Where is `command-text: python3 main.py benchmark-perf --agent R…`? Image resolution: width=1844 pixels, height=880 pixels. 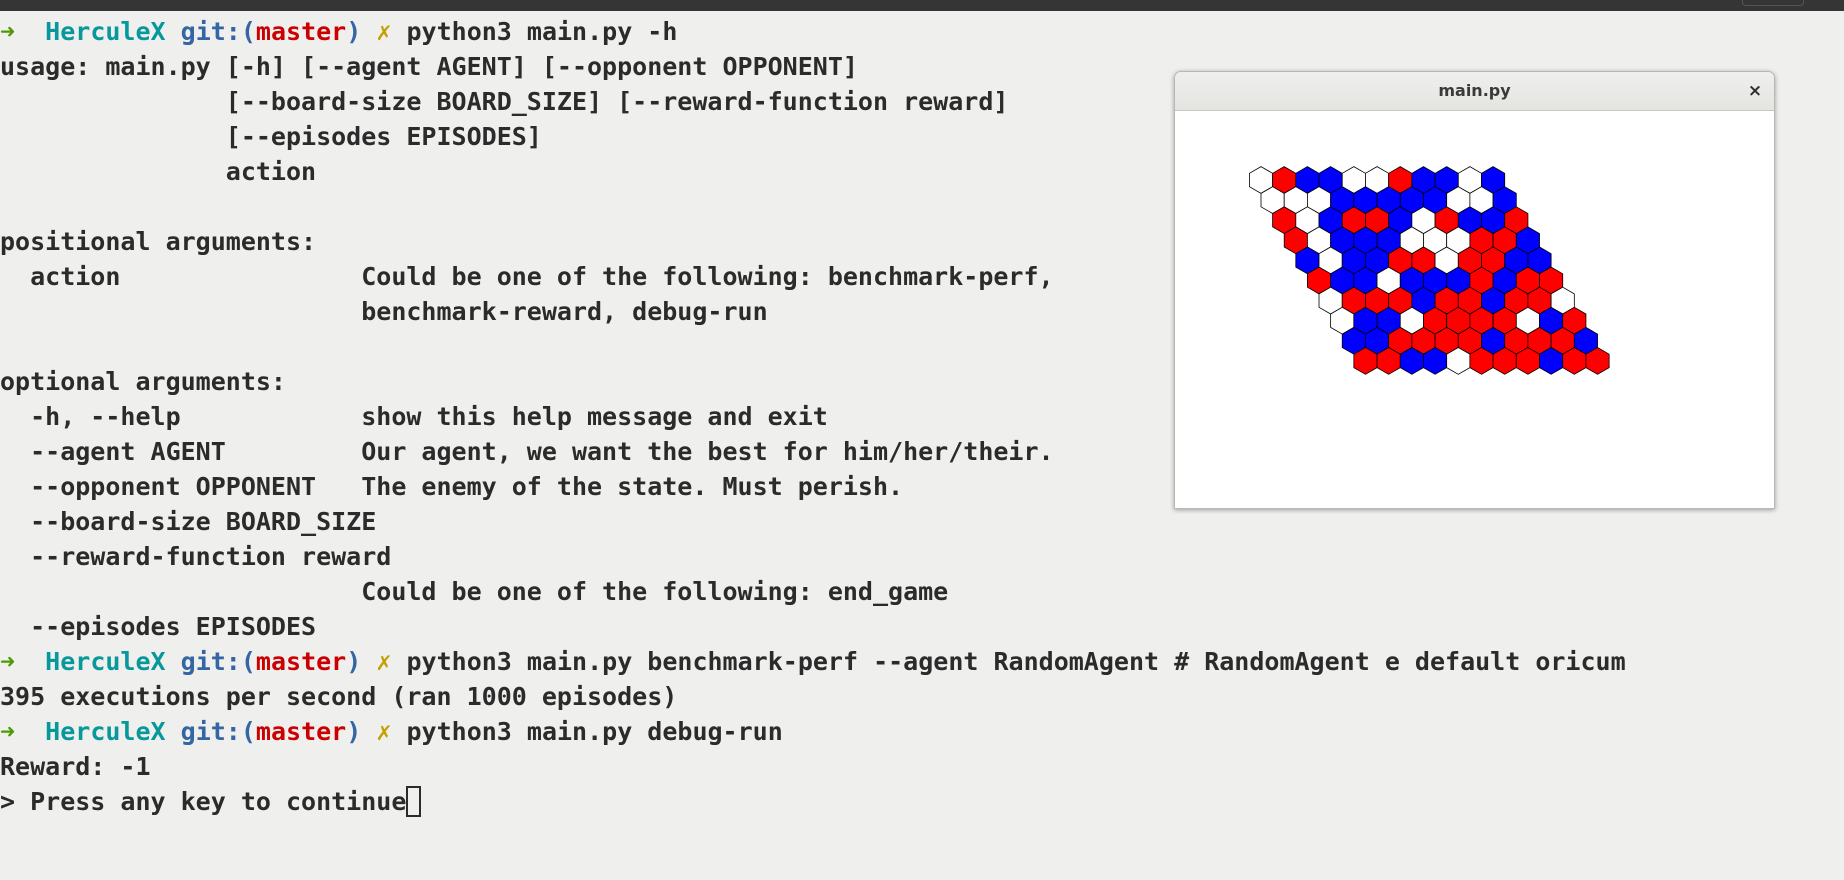 command-text: python3 main.py benchmark-perf --agent R… is located at coordinates (1016, 661).